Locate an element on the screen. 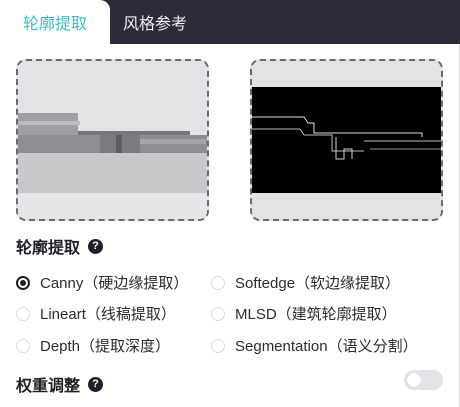 This screenshot has height=407, width=460. tab-bar: 轮廓提取 风格参考 is located at coordinates (230, 22).